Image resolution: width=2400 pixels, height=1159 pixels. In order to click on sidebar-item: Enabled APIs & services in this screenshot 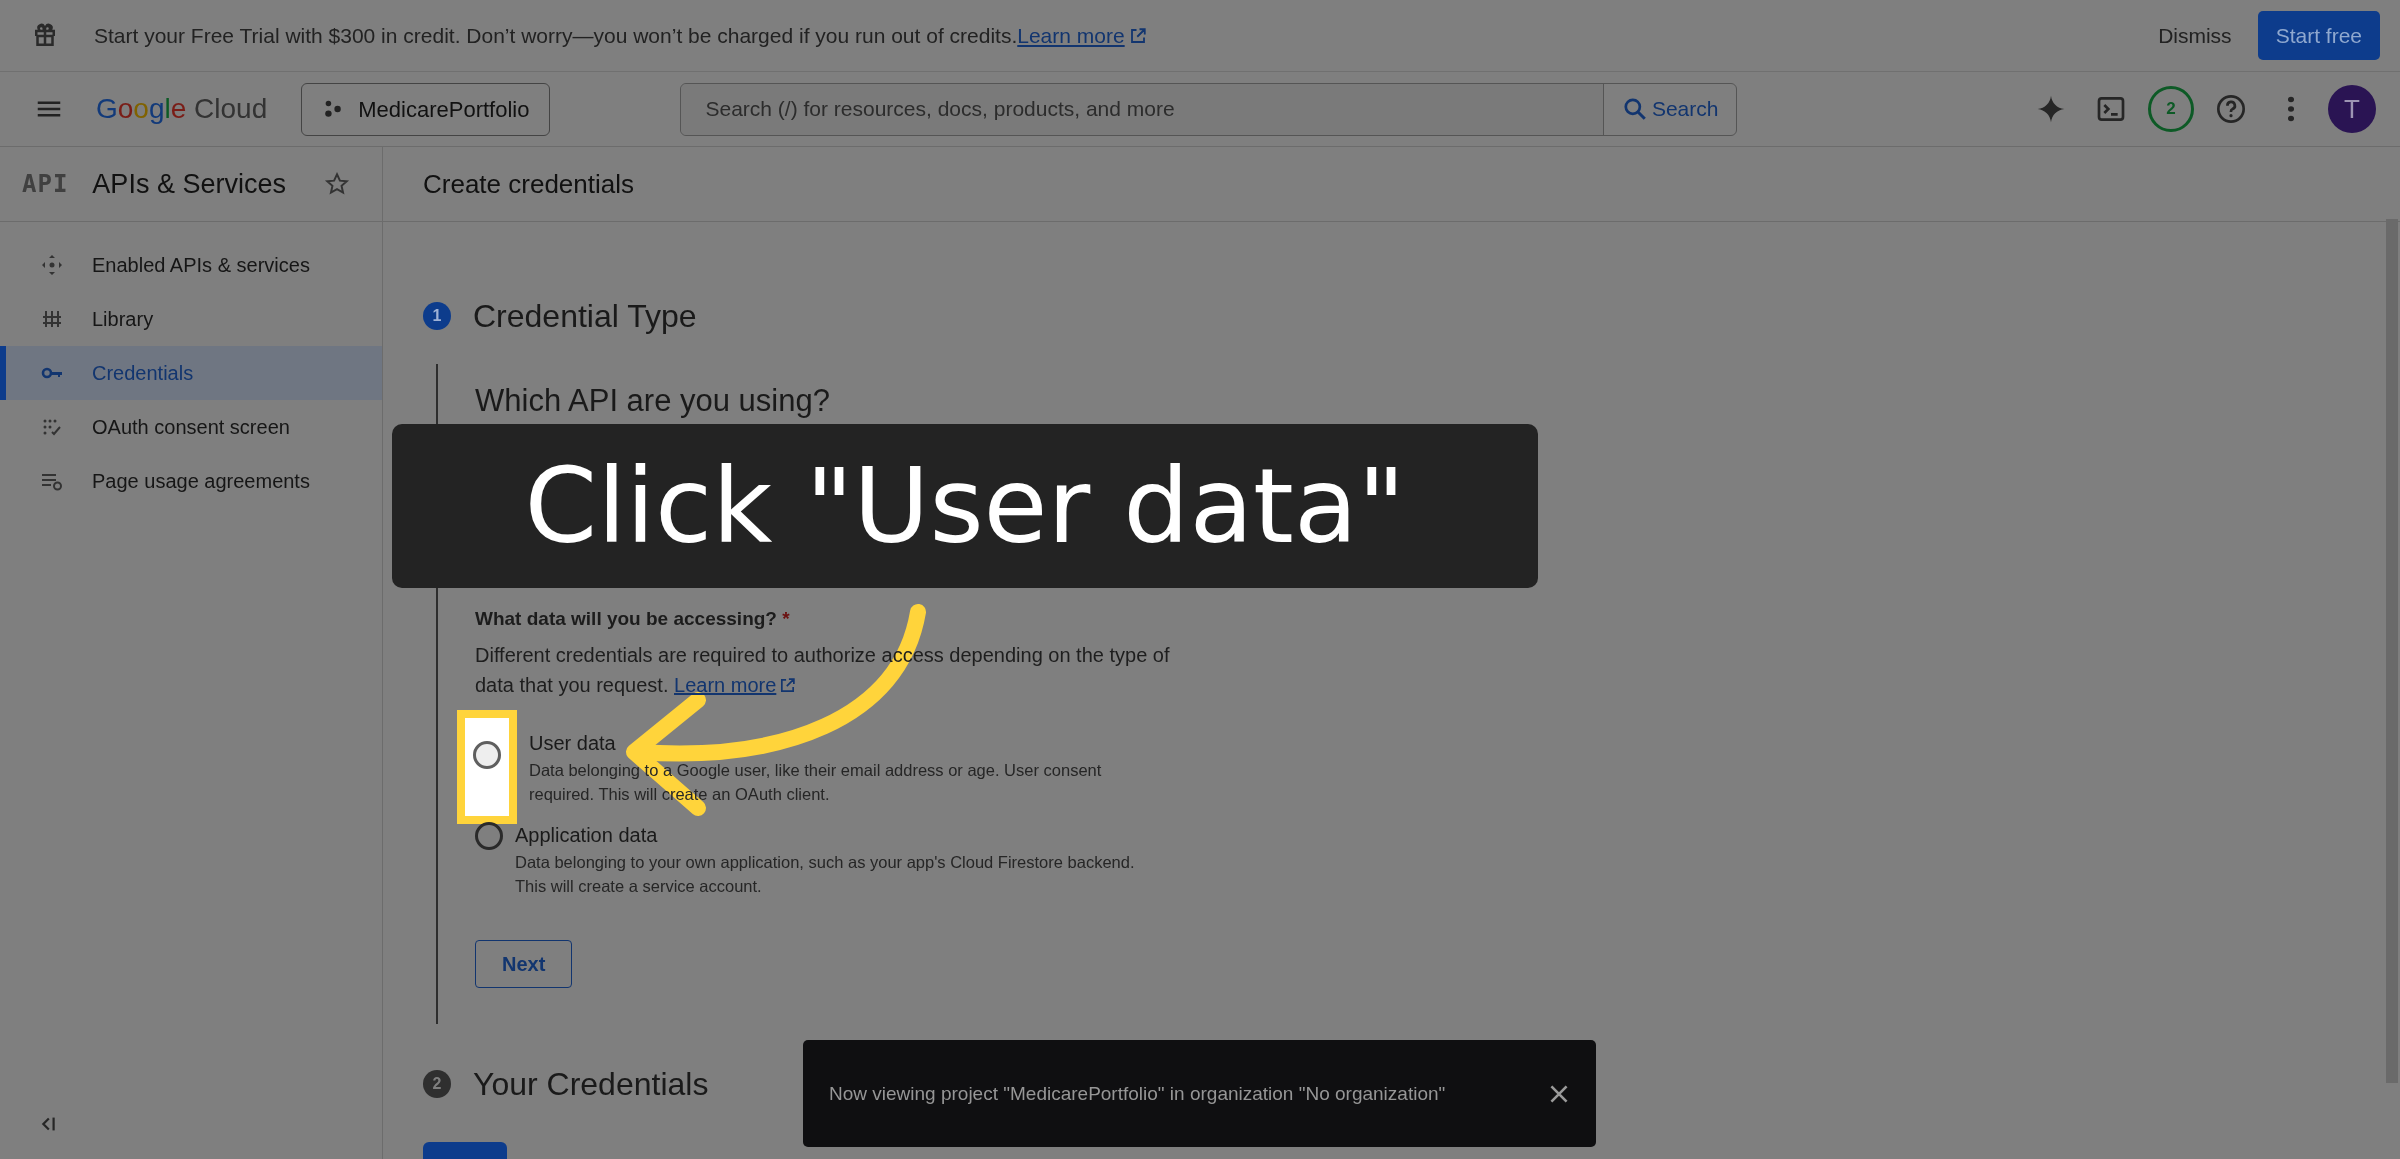, I will do `click(191, 265)`.